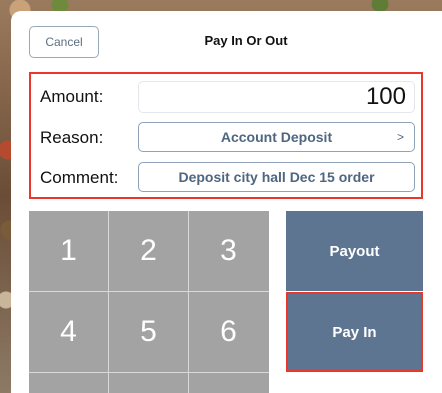 Image resolution: width=442 pixels, height=393 pixels. I want to click on reason-selector: Account Deposit >, so click(276, 137).